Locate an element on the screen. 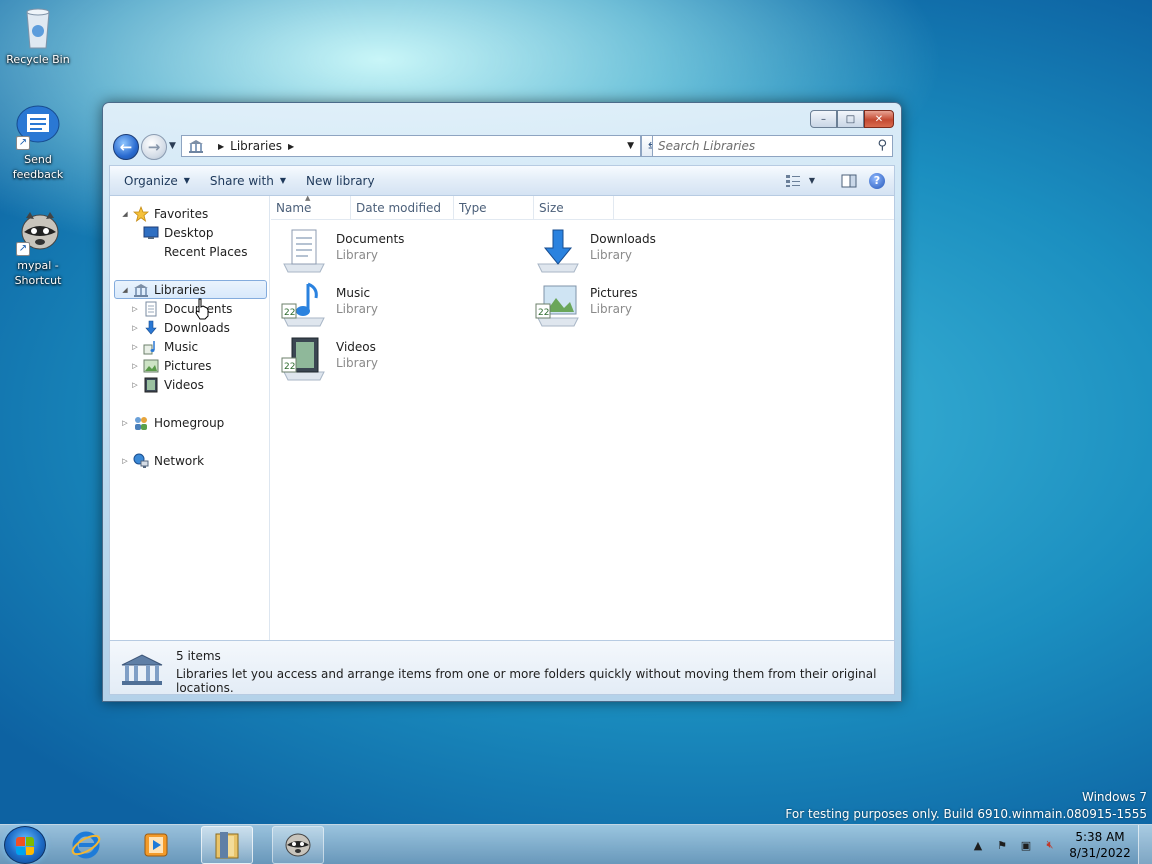 The height and width of the screenshot is (864, 1152). mypal-icon is located at coordinates (298, 845).